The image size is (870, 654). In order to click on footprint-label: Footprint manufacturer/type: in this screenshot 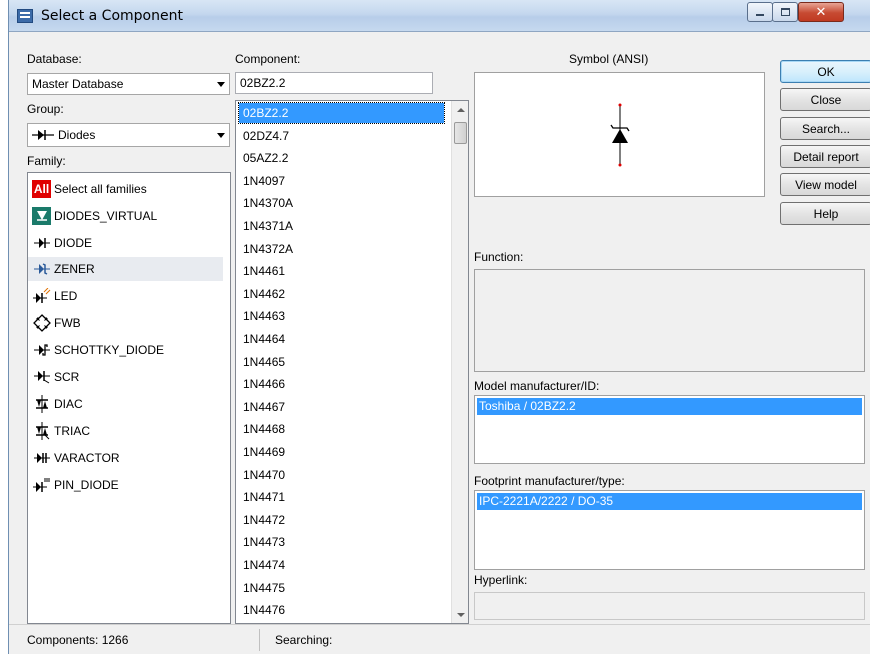, I will do `click(549, 481)`.